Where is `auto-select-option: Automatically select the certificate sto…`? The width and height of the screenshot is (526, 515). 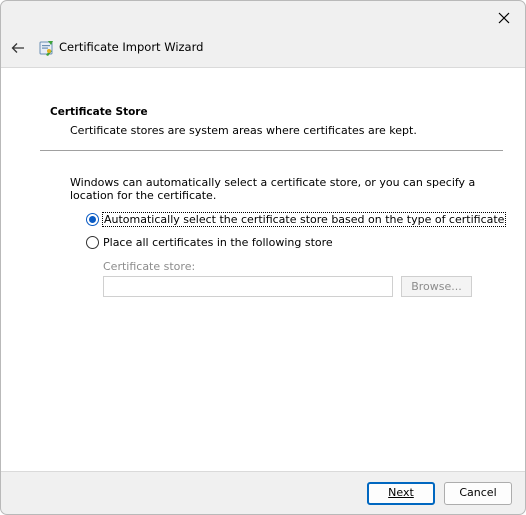
auto-select-option: Automatically select the certificate sto… is located at coordinates (296, 219).